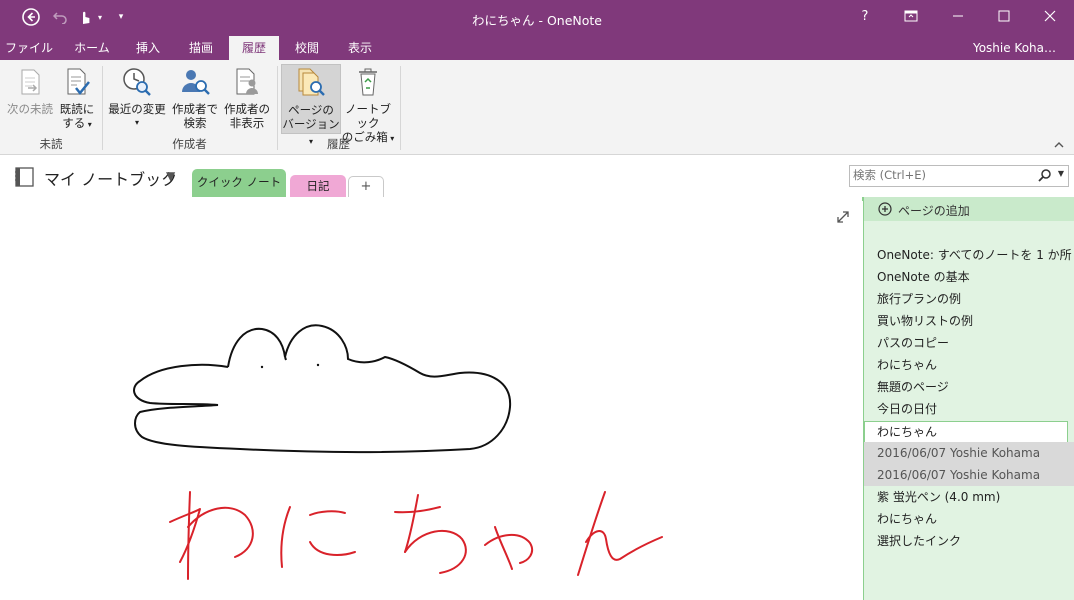 The image size is (1074, 600). What do you see at coordinates (537, 18) in the screenshot?
I see `title-bar: ▾ ▾ わにちゃん - OneNote ?` at bounding box center [537, 18].